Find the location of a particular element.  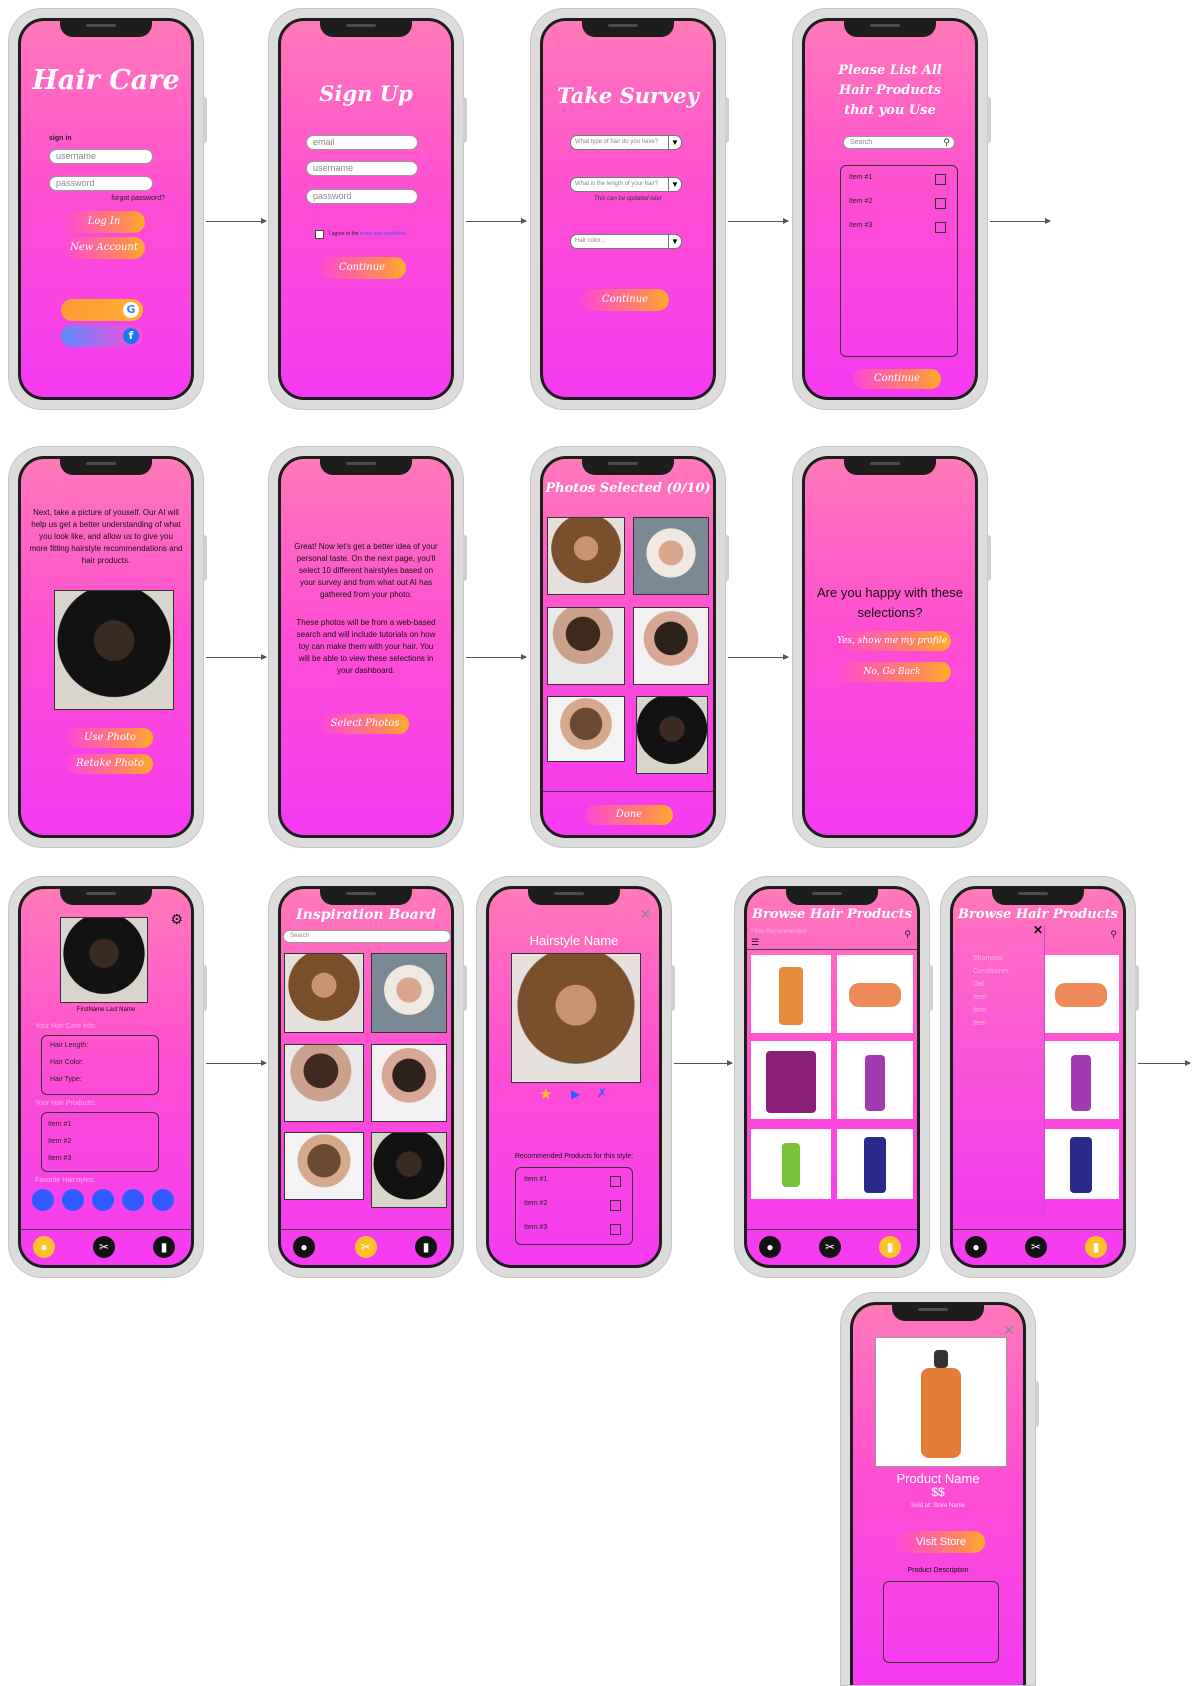

new-account-button: New Account is located at coordinates (104, 248).